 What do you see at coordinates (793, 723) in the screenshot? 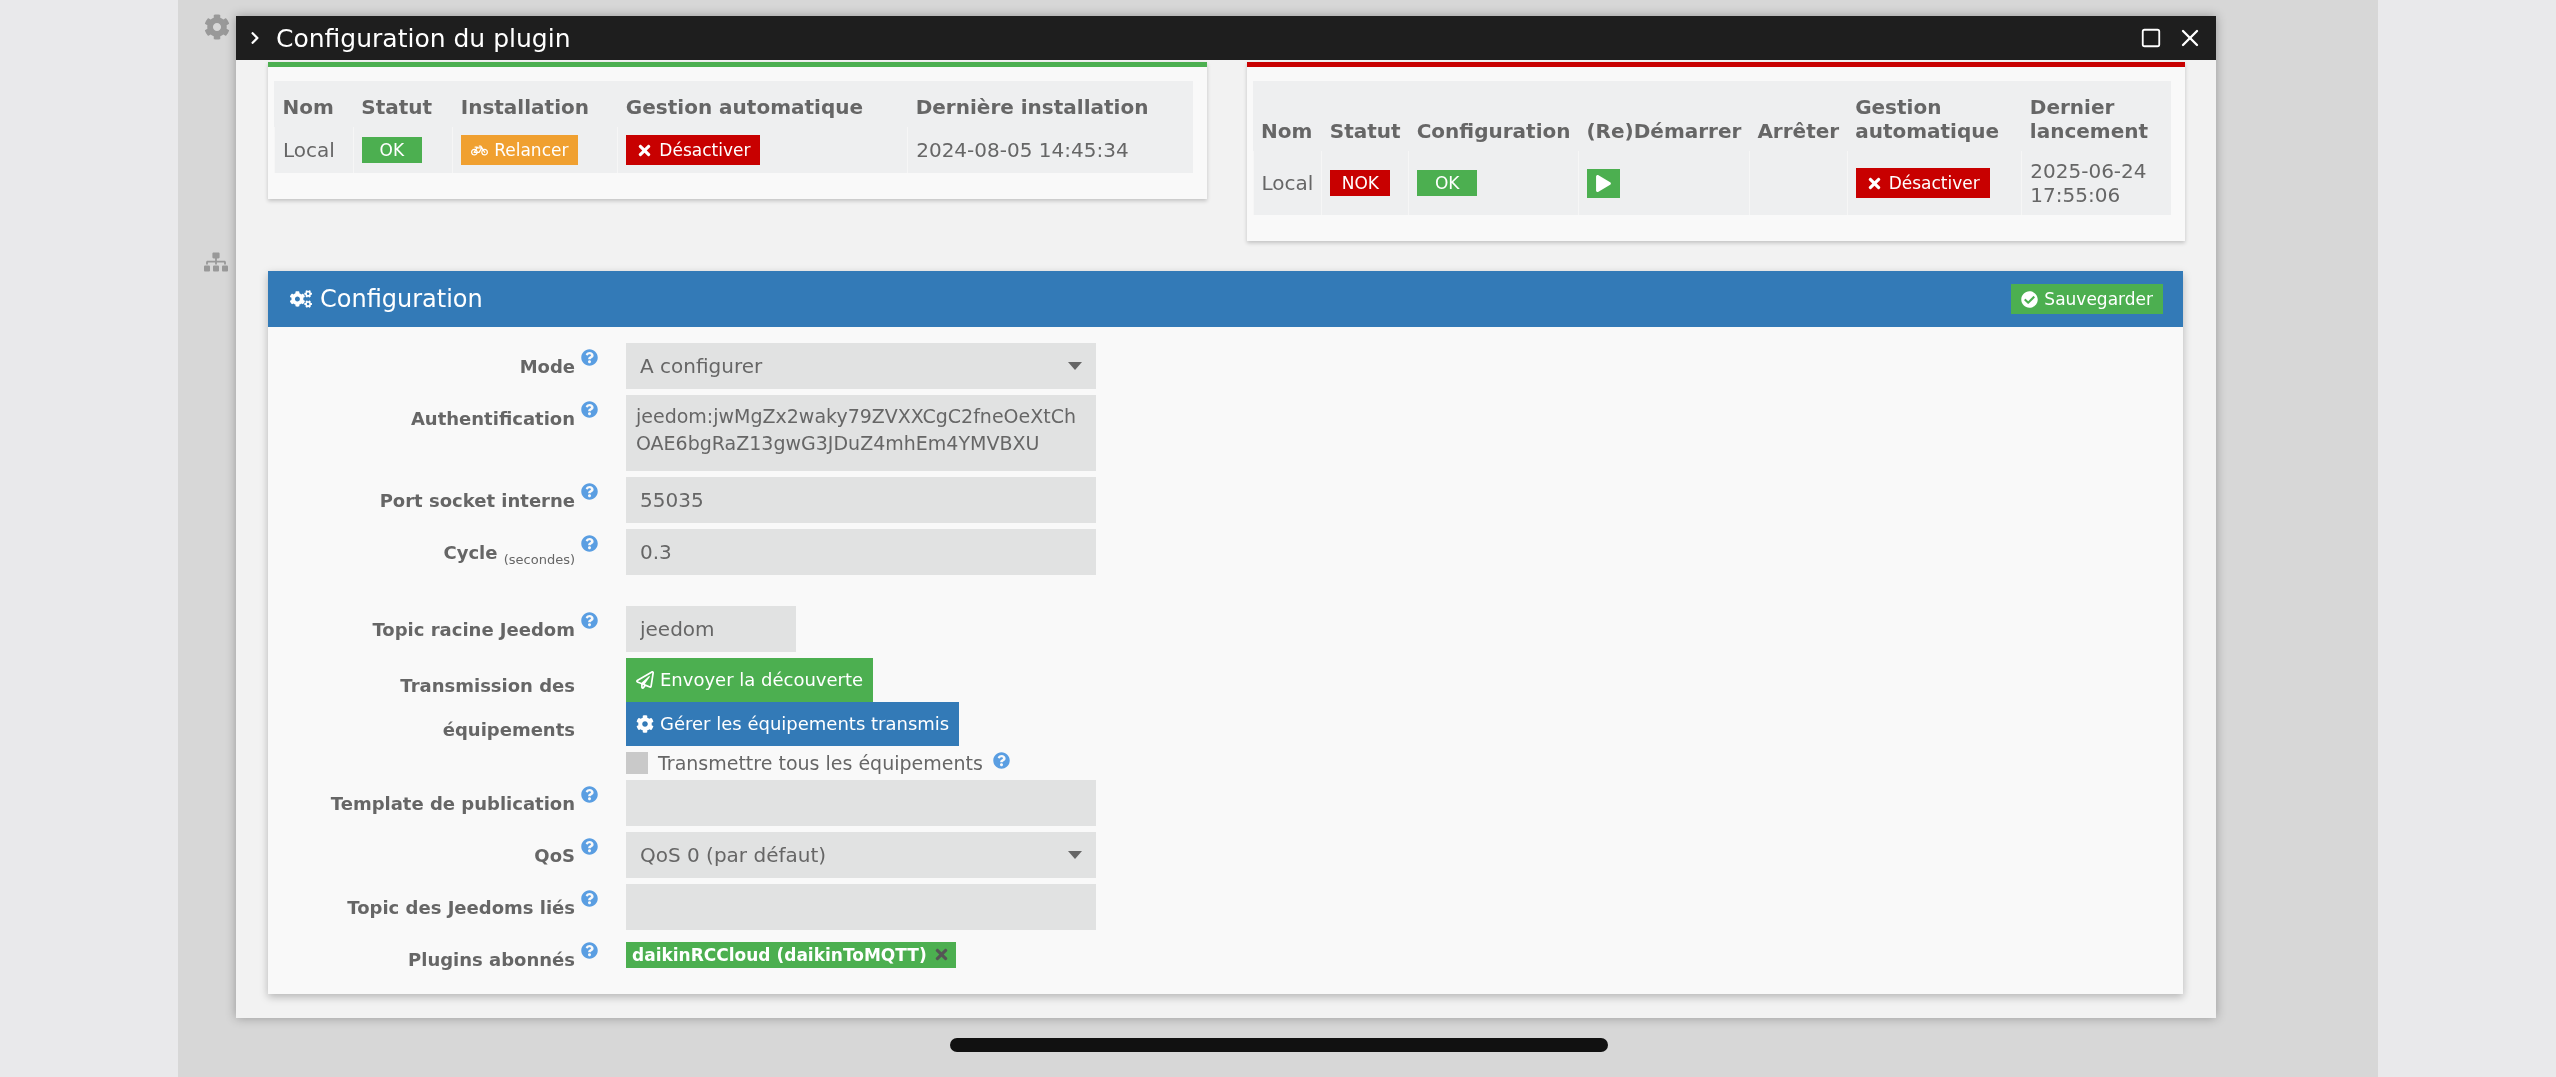
I see `manage-button: Gérer les équipements transmis` at bounding box center [793, 723].